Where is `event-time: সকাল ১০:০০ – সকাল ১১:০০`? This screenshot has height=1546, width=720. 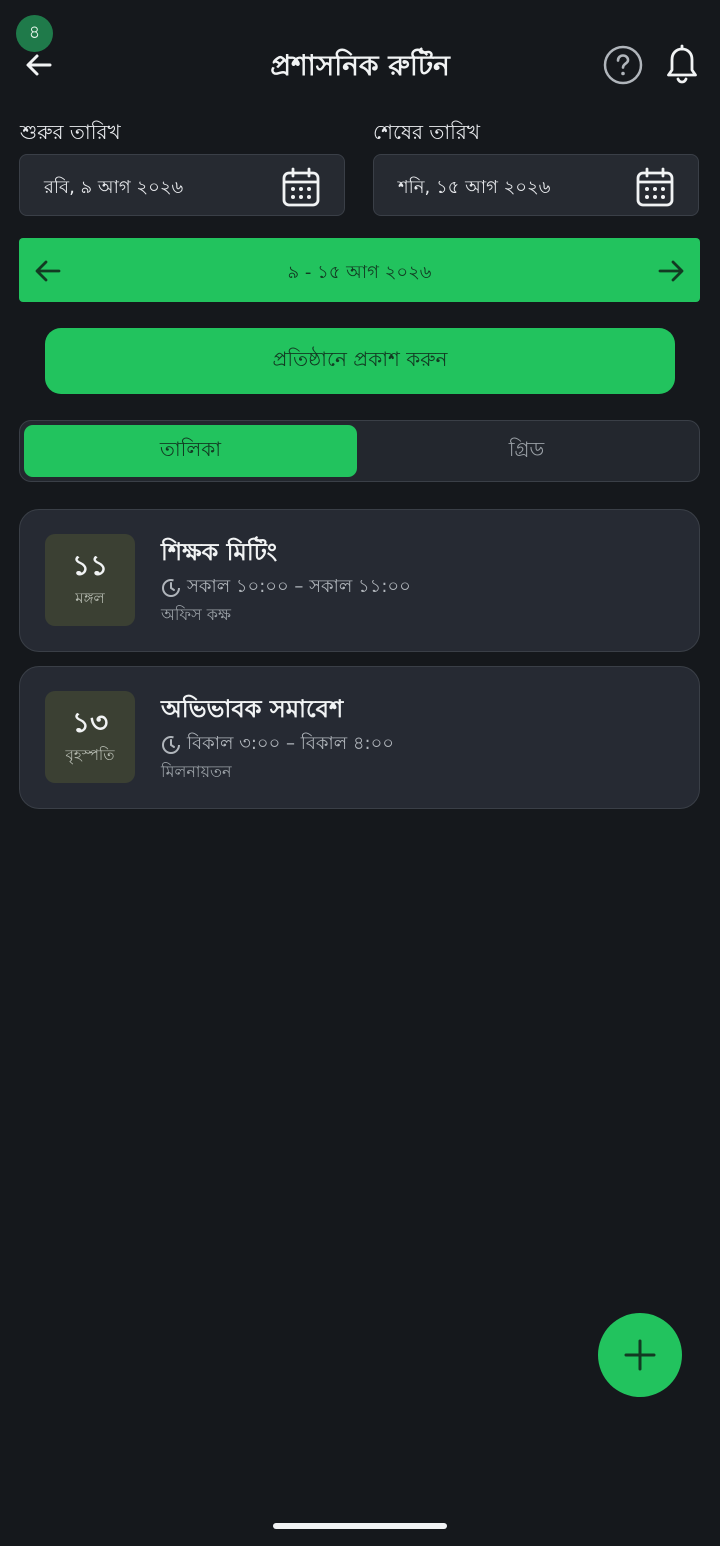 event-time: সকাল ১০:০০ – সকাল ১১:০০ is located at coordinates (286, 587).